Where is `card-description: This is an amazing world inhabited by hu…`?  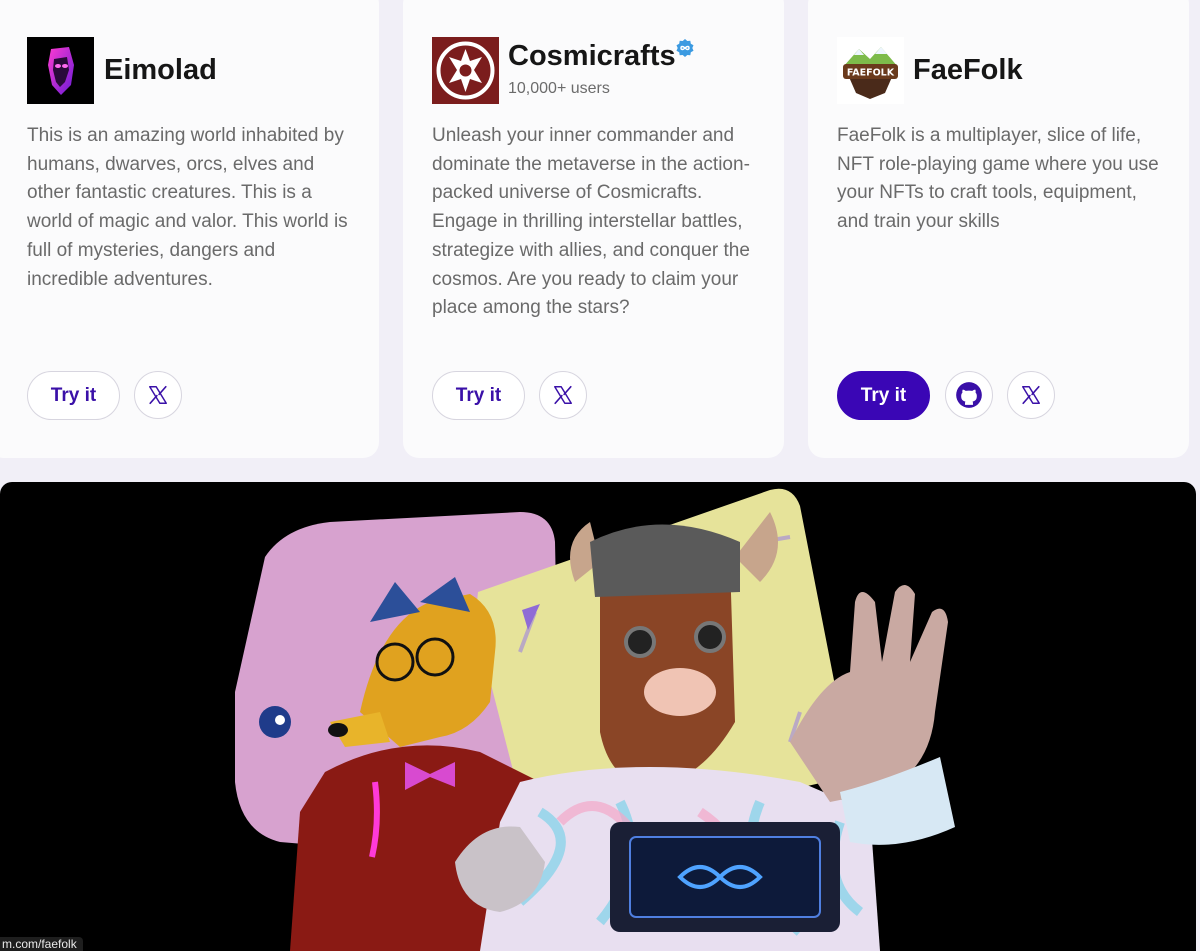 card-description: This is an amazing world inhabited by hu… is located at coordinates (187, 207).